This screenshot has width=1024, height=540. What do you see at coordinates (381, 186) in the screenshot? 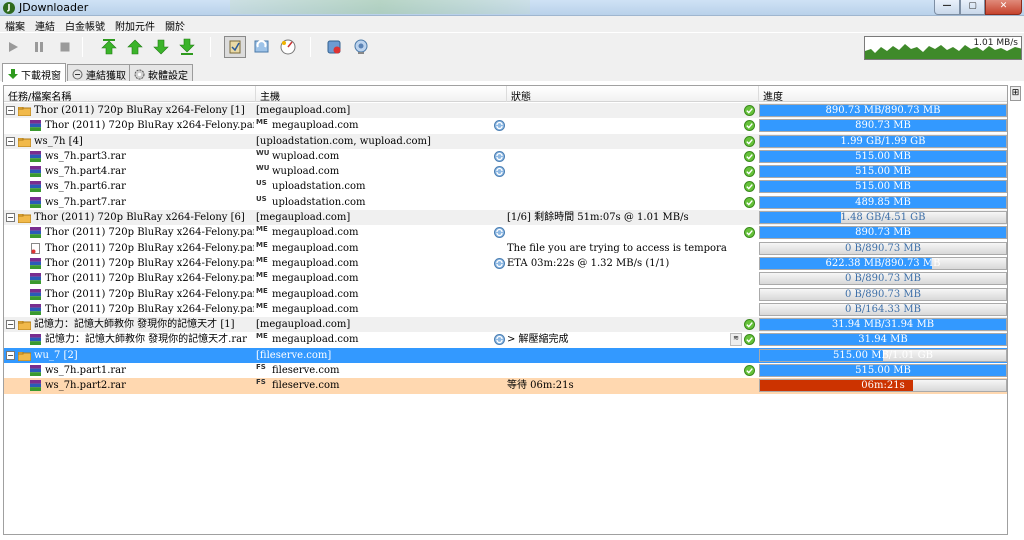
I see `host-cell: US uploadstation.com` at bounding box center [381, 186].